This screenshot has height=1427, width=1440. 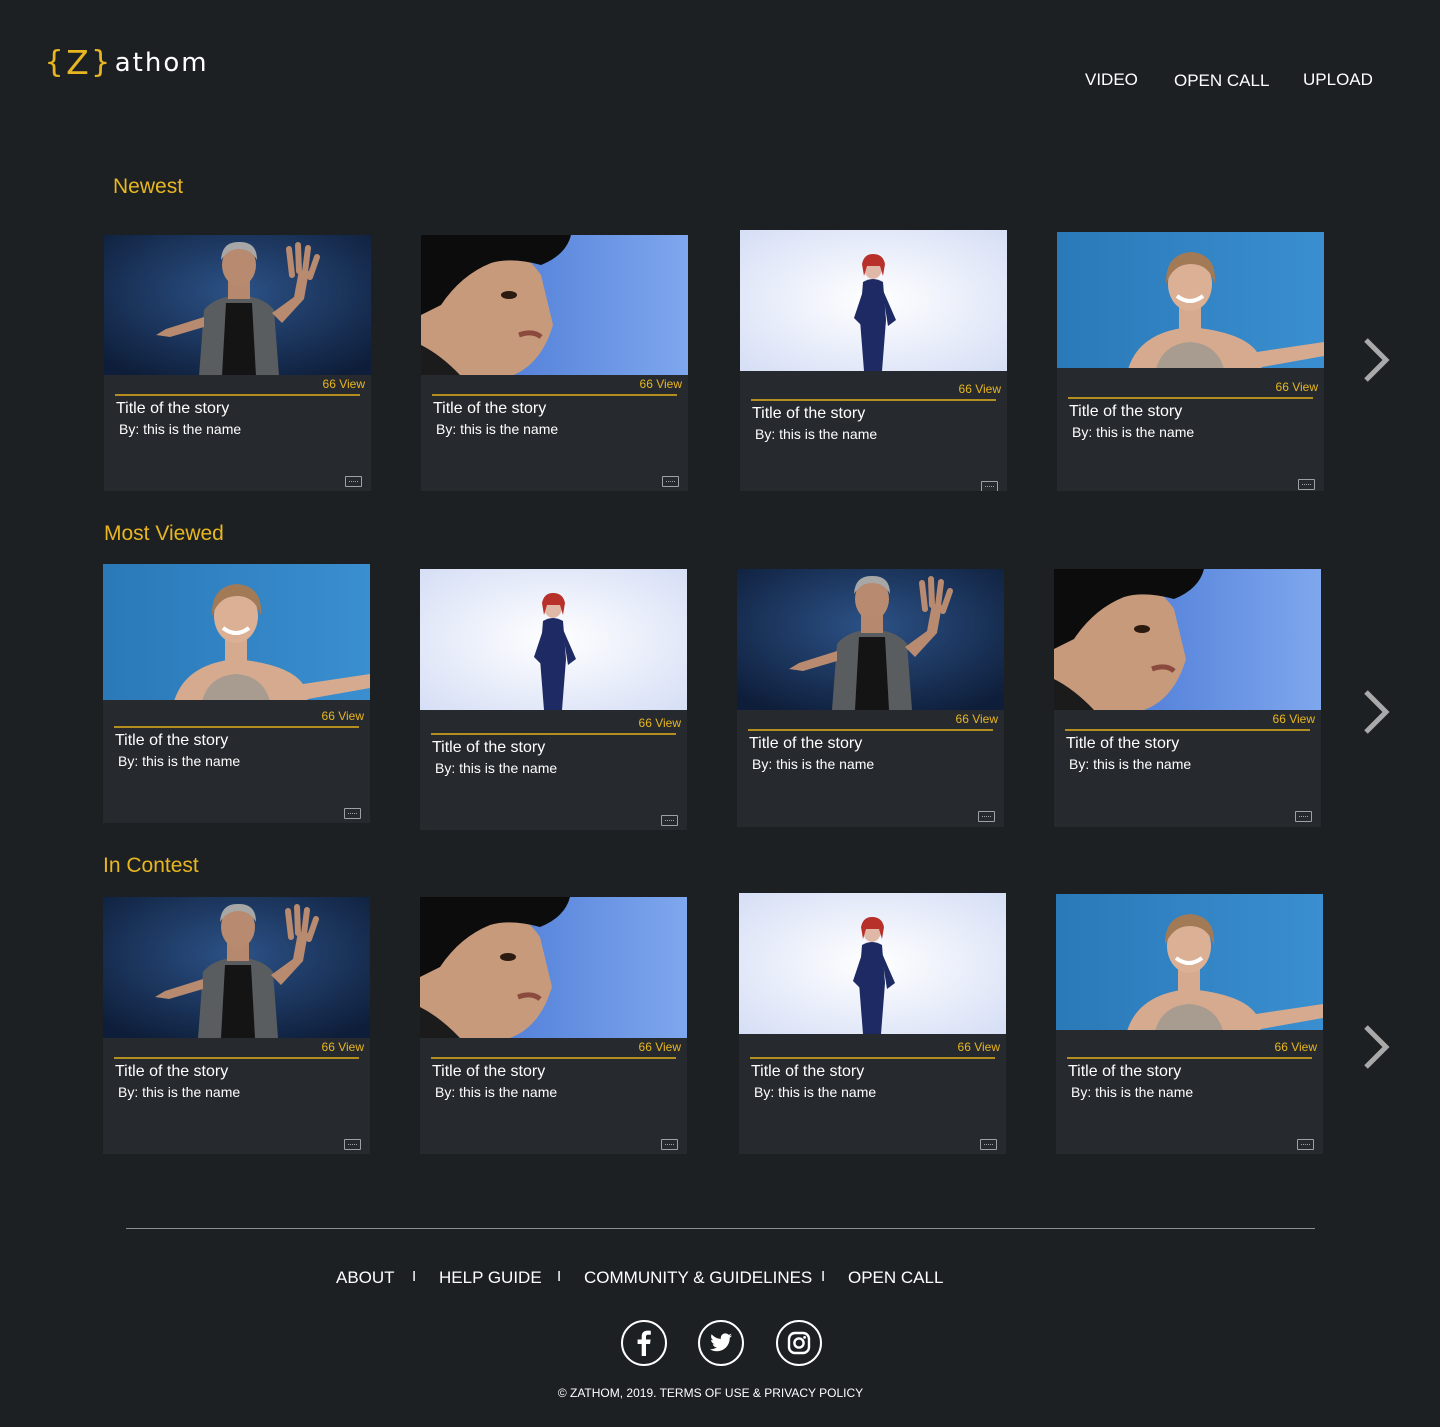 I want to click on footer-link-about: ABOUT, so click(x=365, y=1278).